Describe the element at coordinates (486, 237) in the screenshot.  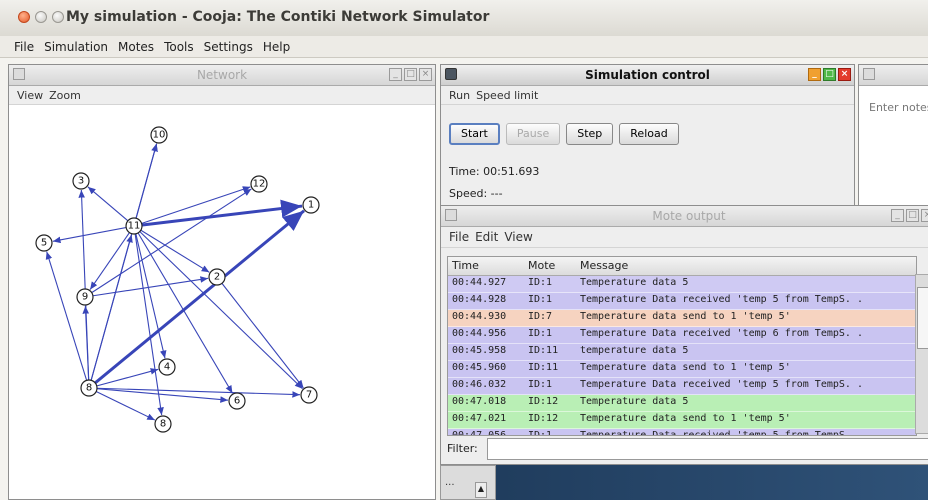
I see `menu-edit: Edit` at that location.